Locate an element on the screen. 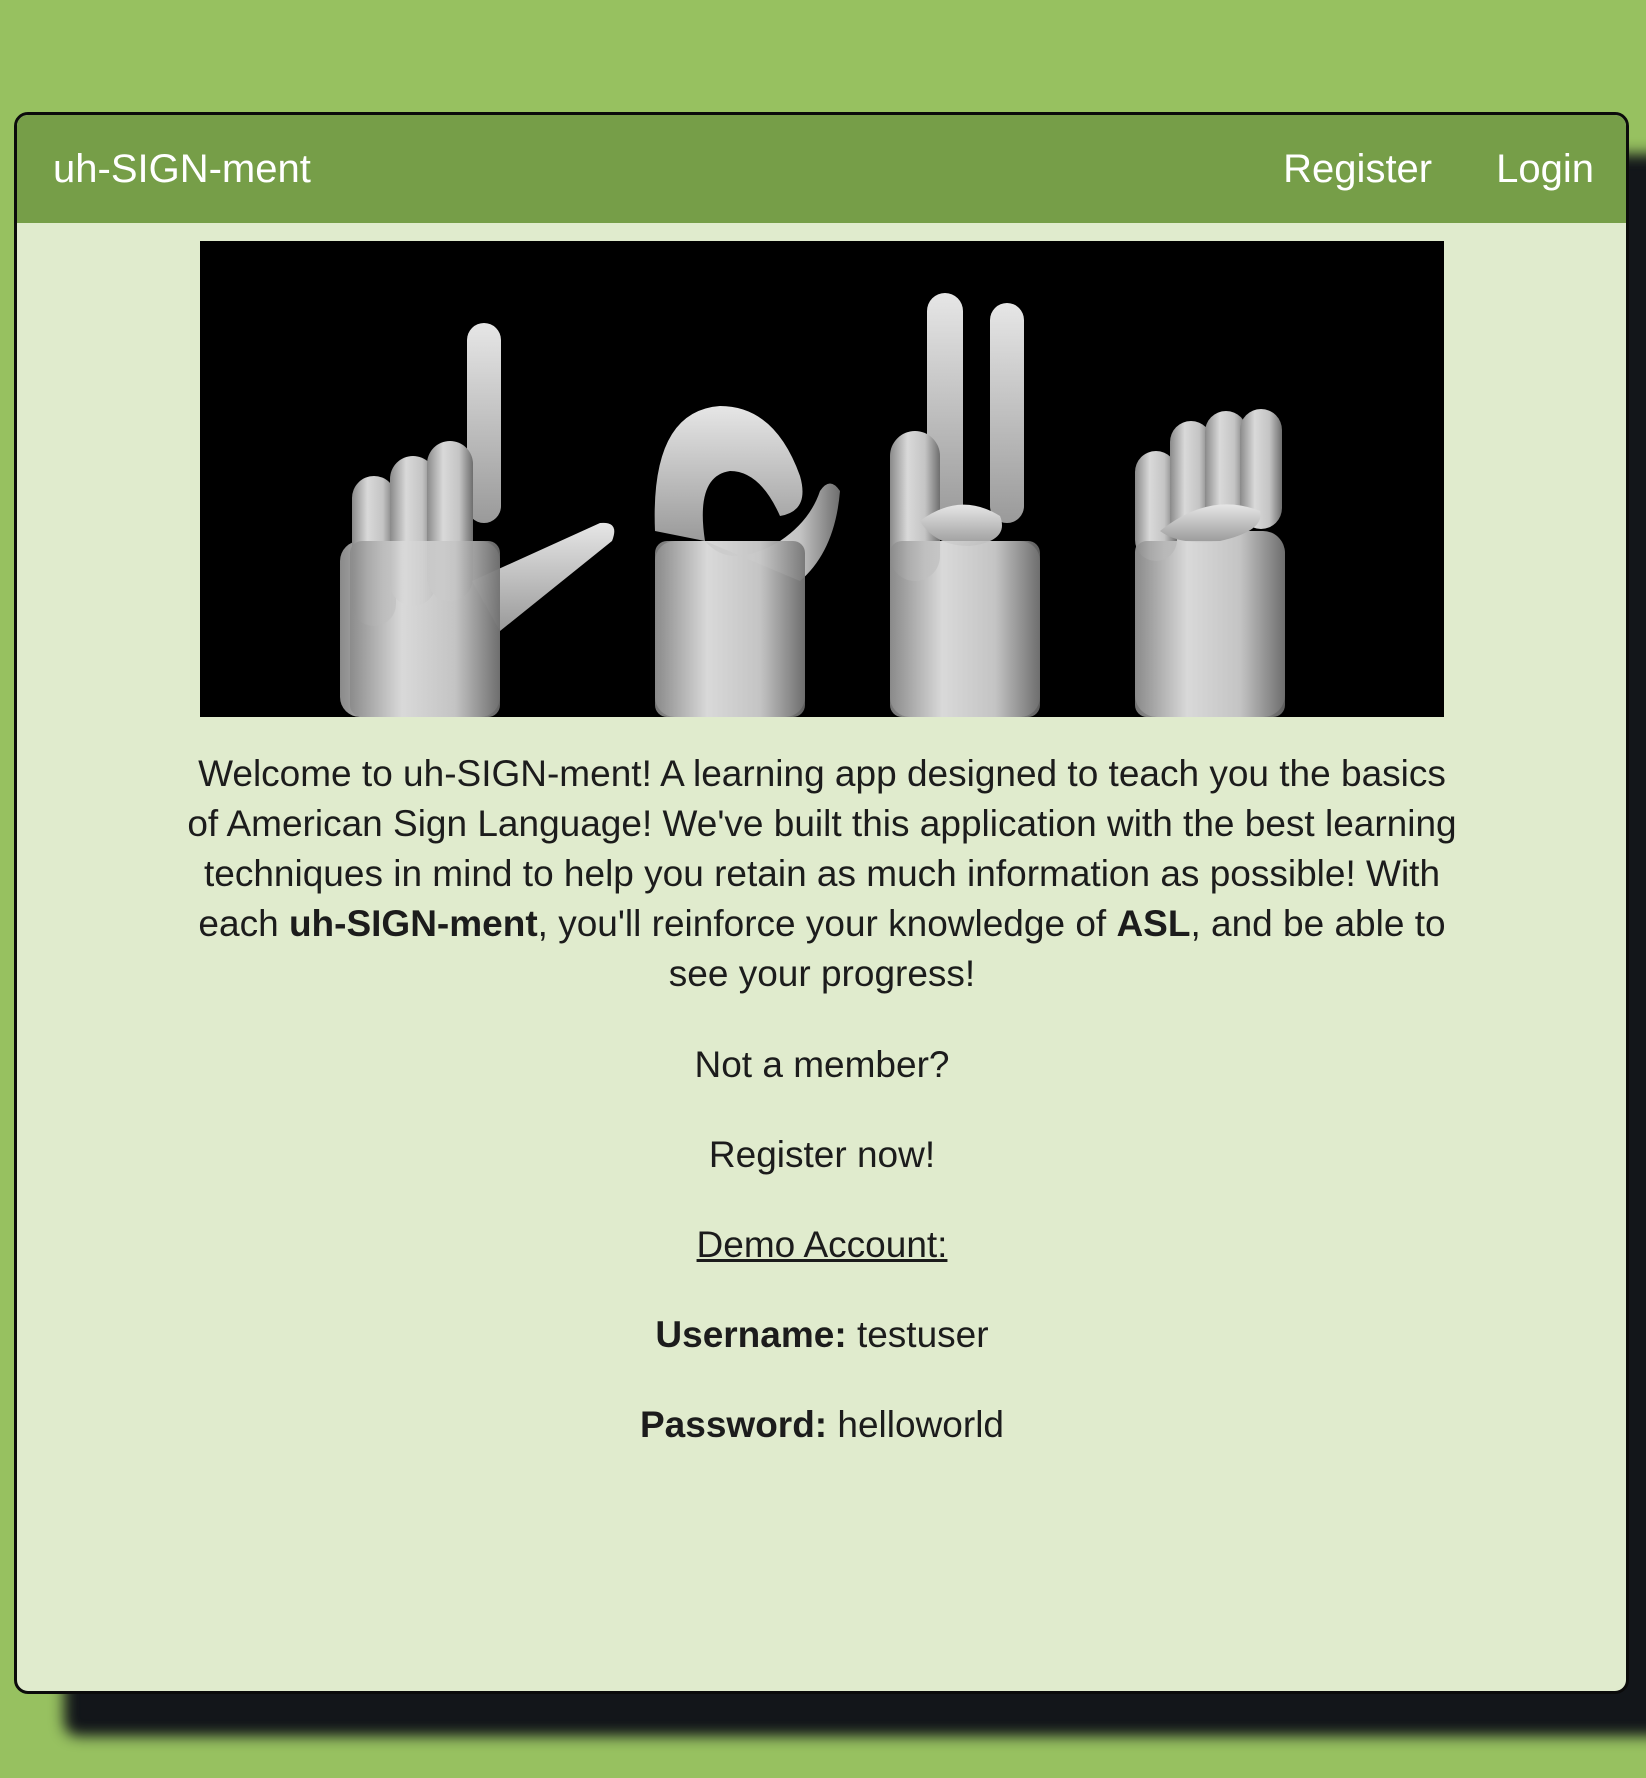 The image size is (1646, 1778). nav-links: Register Login is located at coordinates (1406, 169).